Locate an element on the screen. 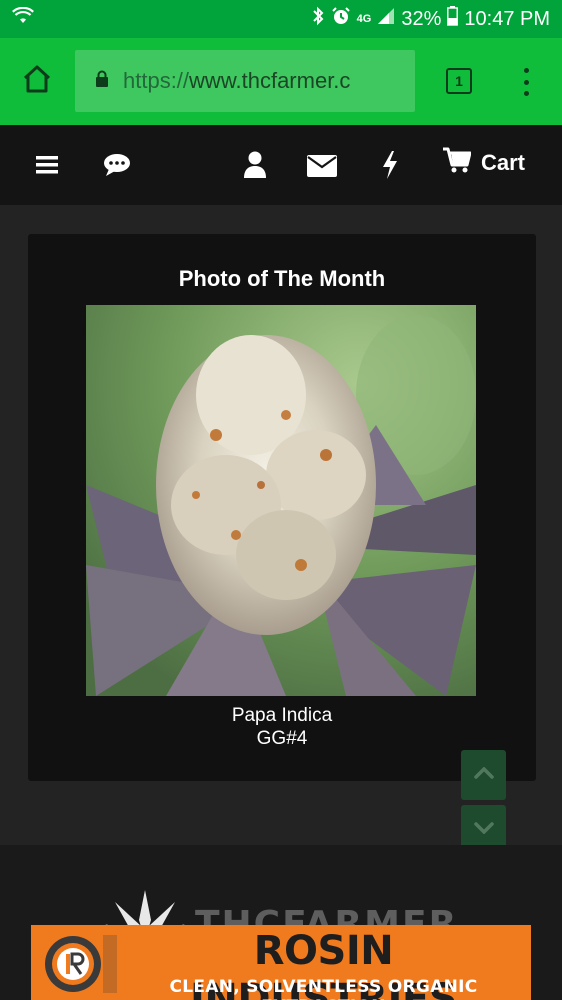  chevron-up-icon is located at coordinates (483, 775).